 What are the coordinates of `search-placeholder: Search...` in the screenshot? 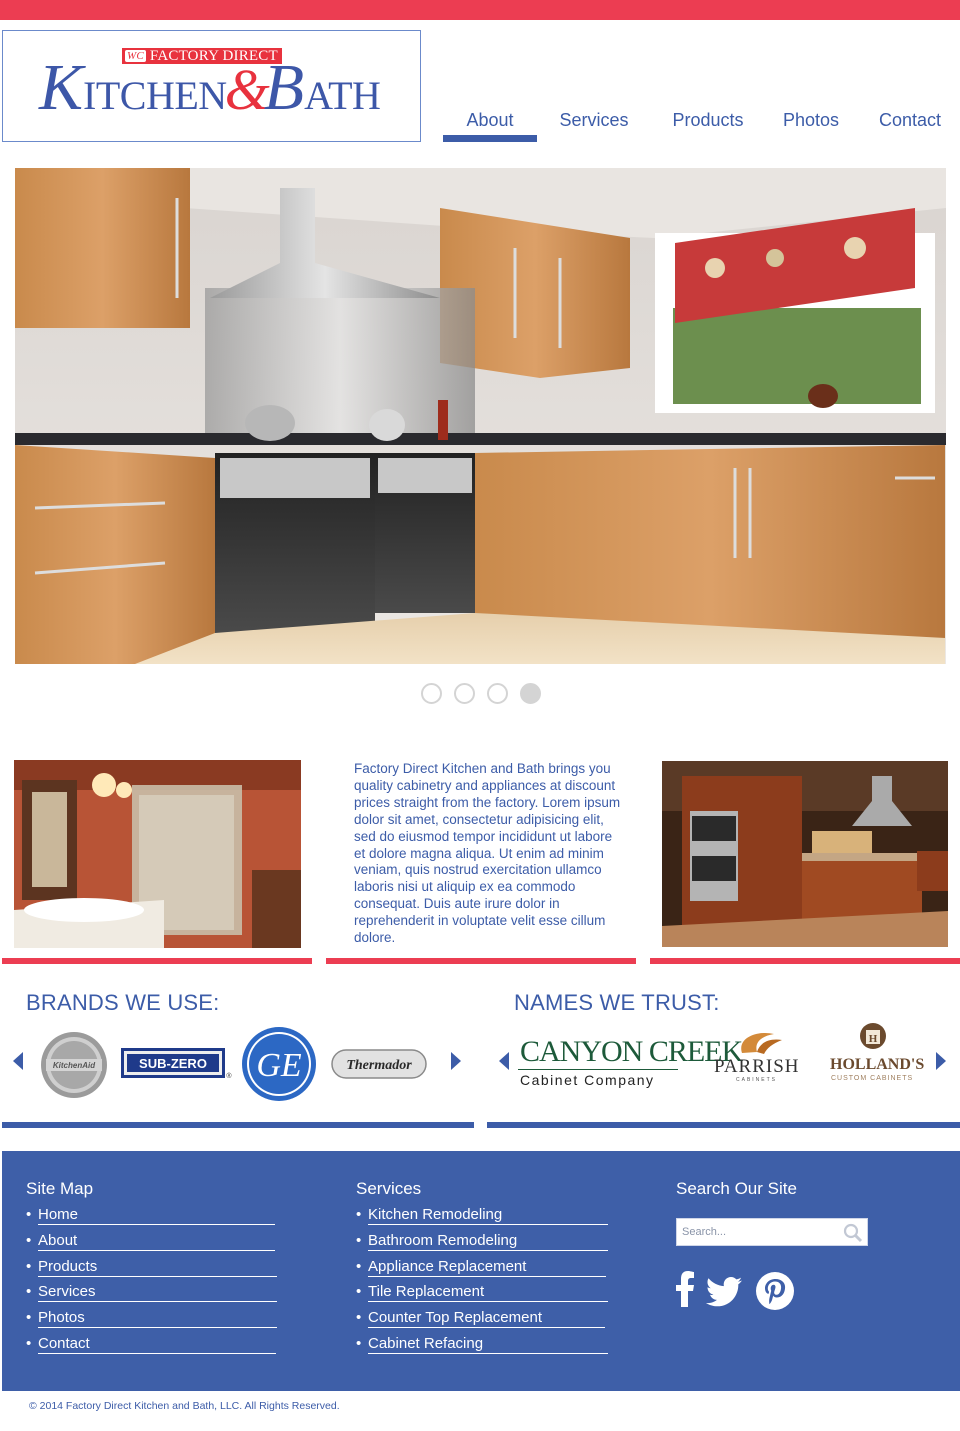 It's located at (704, 1232).